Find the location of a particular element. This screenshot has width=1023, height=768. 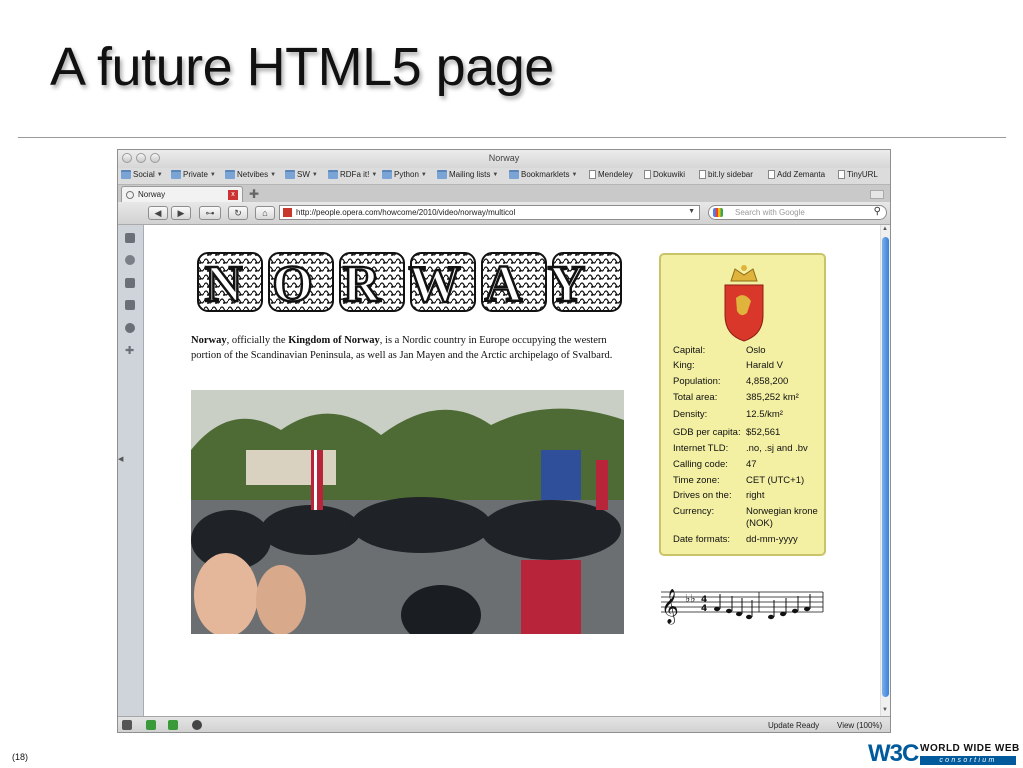

decorative-heading: NORWAY is located at coordinates (409, 283).